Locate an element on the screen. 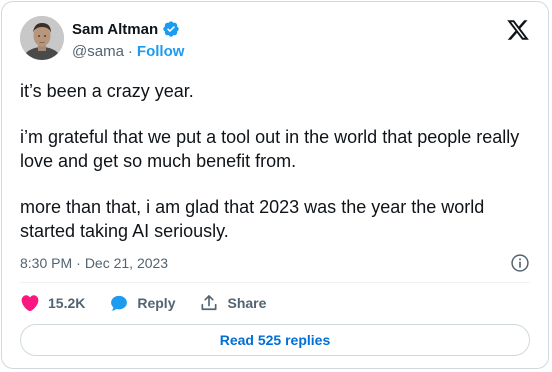  reply-button: Reply is located at coordinates (142, 303).